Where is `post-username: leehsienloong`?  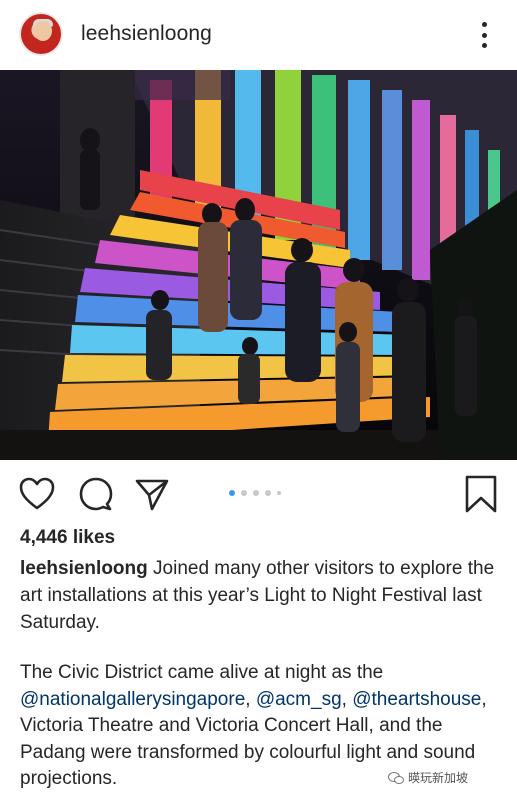
post-username: leehsienloong is located at coordinates (146, 34).